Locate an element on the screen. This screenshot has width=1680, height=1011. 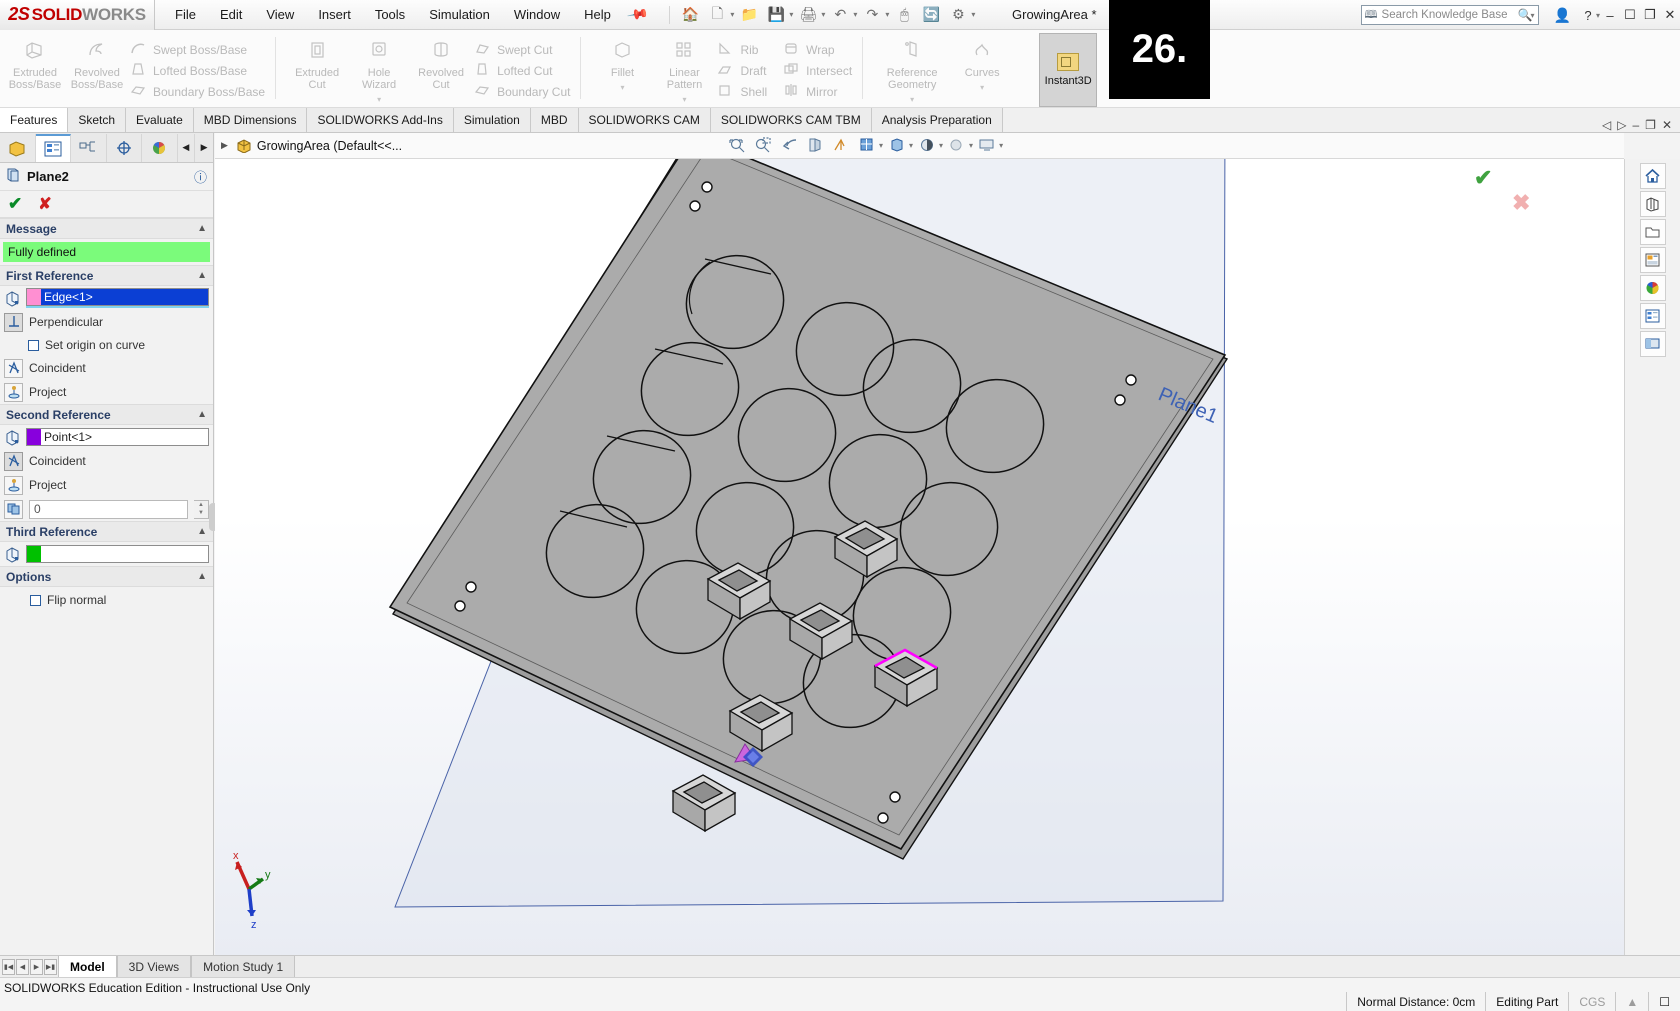
stepper-down-icon: ▼ is located at coordinates (201, 513).